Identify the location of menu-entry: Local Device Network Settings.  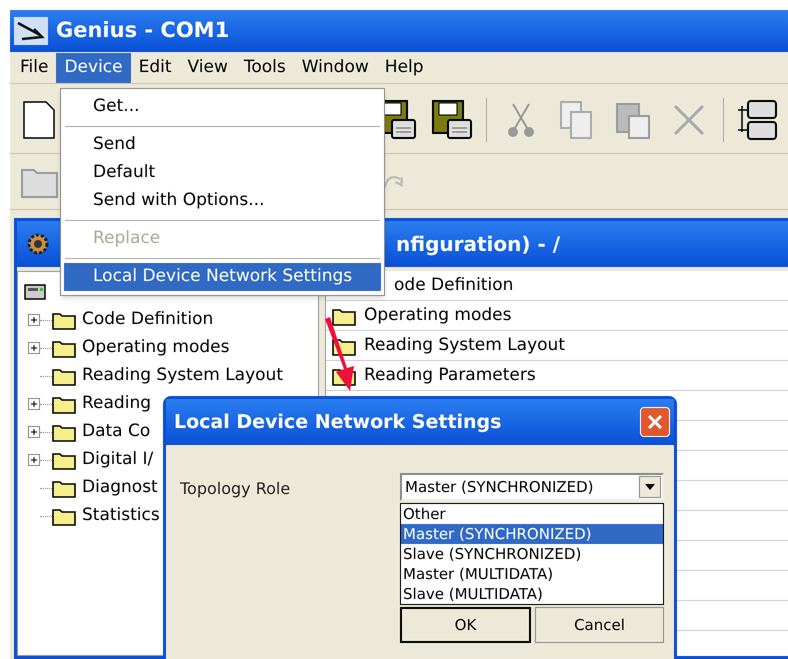
(222, 277).